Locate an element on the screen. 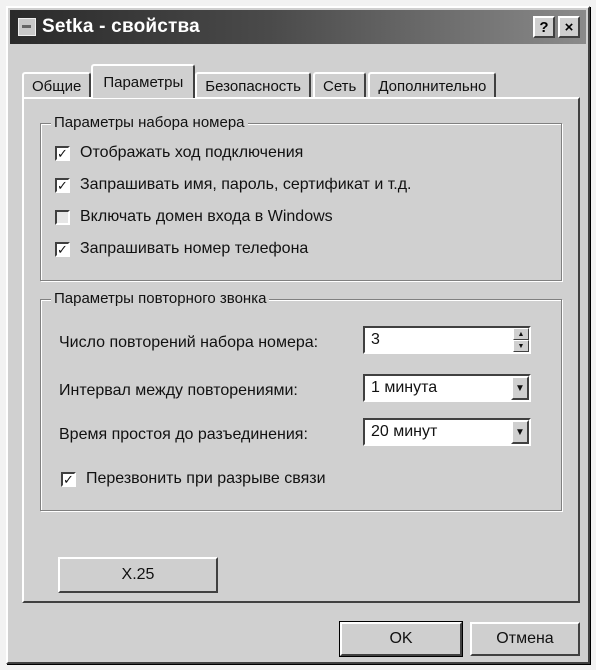 The image size is (596, 670). redial-attempts-spinner: ▲ ▼ is located at coordinates (521, 340).